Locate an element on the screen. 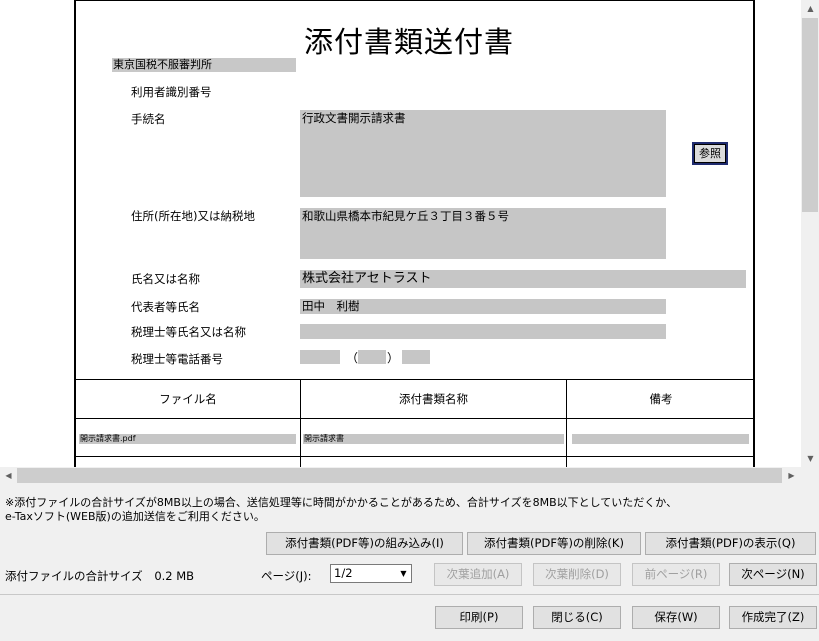 This screenshot has width=819, height=641. add-next-sheet-button: 次葉追加(A) is located at coordinates (478, 574).